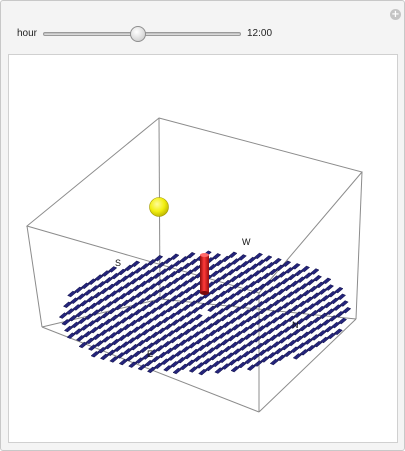 The height and width of the screenshot is (451, 405). Describe the element at coordinates (204, 293) in the screenshot. I see `pole-base` at that location.